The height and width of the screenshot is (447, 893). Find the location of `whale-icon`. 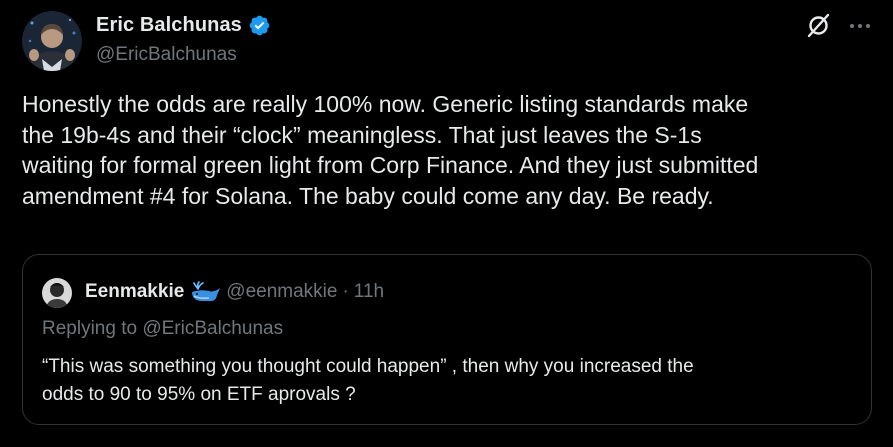

whale-icon is located at coordinates (205, 292).